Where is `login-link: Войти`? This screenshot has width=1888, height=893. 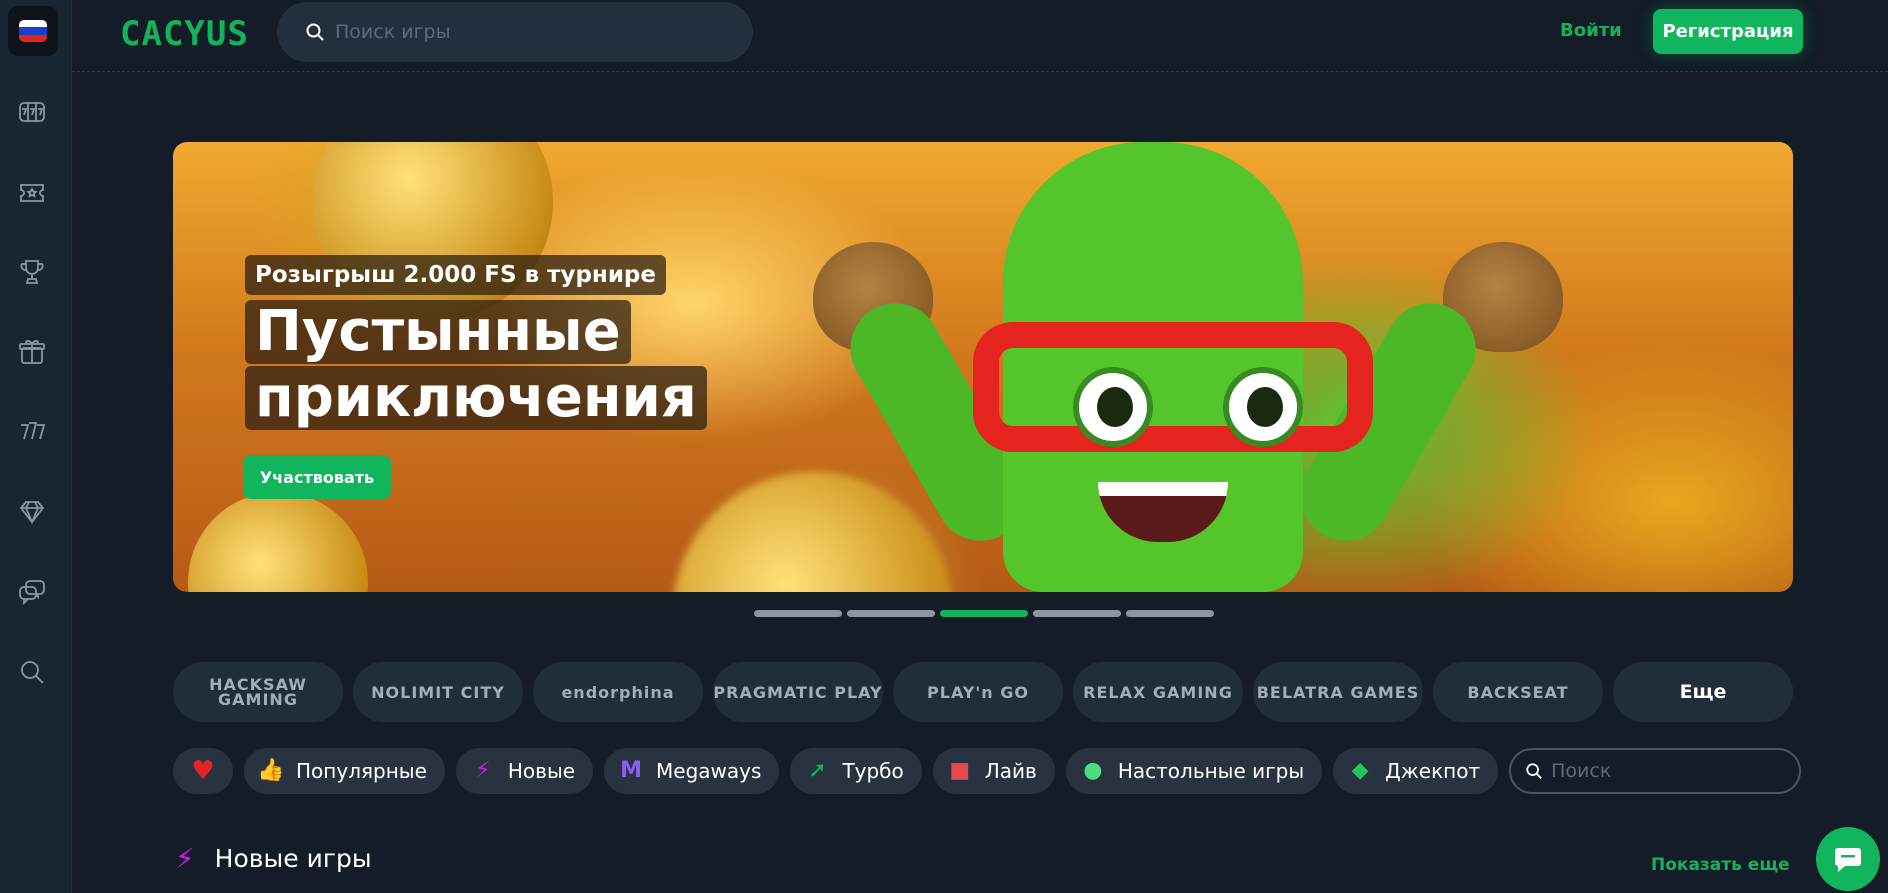
login-link: Войти is located at coordinates (1591, 30).